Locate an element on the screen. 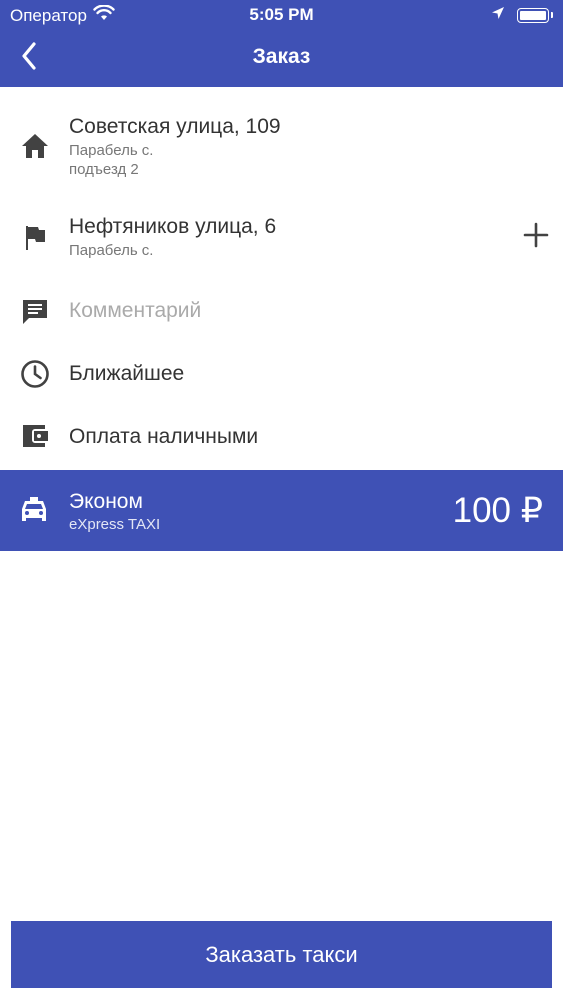 Image resolution: width=563 pixels, height=1000 pixels. status-right-group is located at coordinates (522, 15).